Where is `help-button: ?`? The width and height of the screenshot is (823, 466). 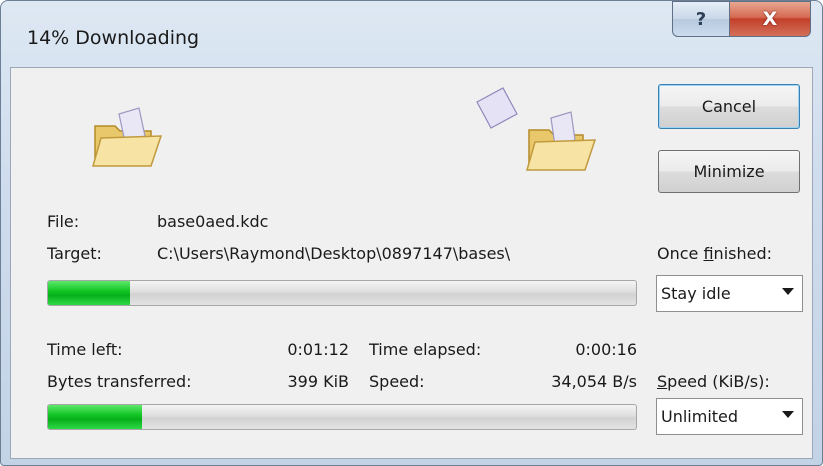
help-button: ? is located at coordinates (701, 19).